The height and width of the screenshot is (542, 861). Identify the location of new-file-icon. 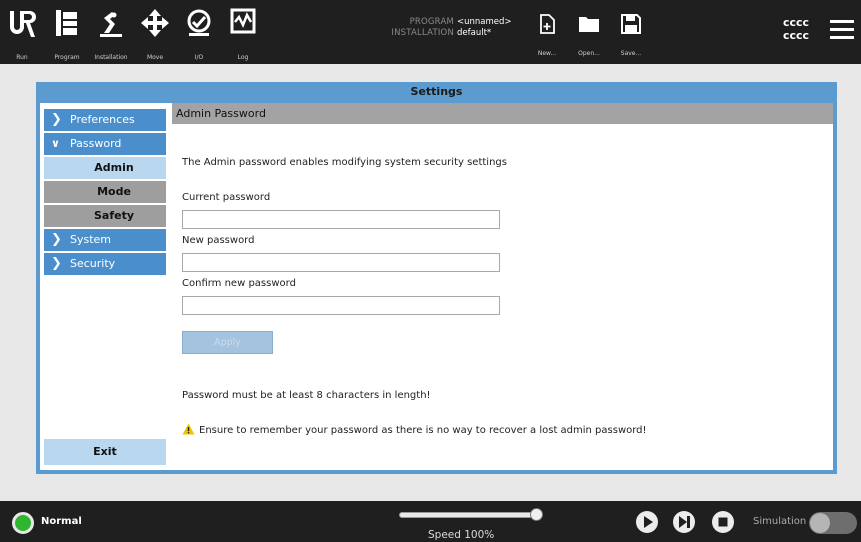
(547, 24).